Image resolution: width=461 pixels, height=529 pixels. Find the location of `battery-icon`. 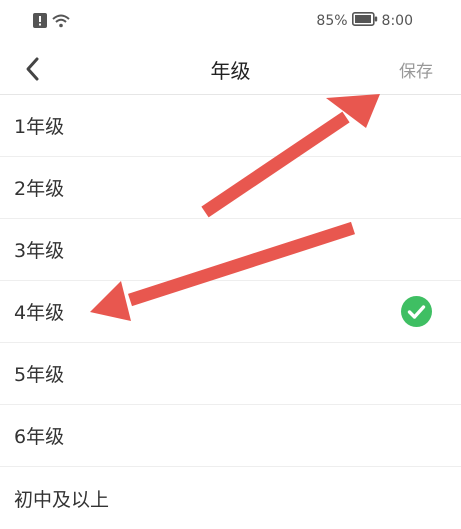

battery-icon is located at coordinates (364, 21).